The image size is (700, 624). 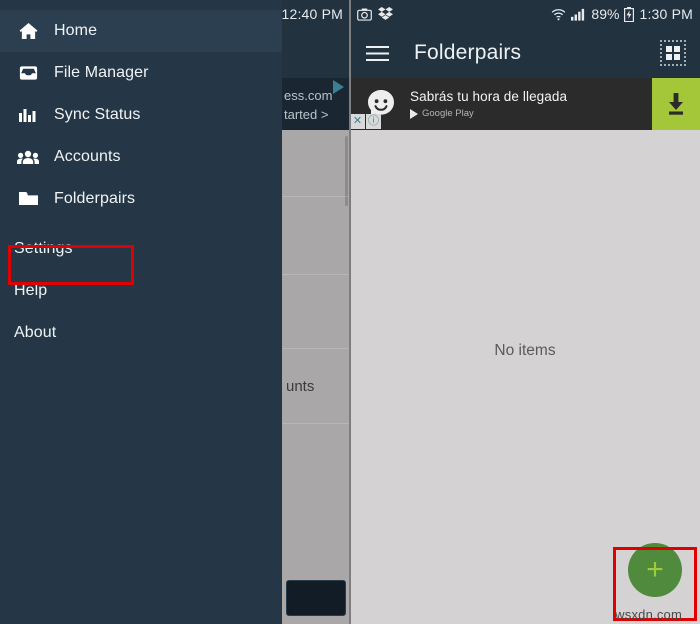 I want to click on sidebar-item-label: About, so click(x=35, y=332).